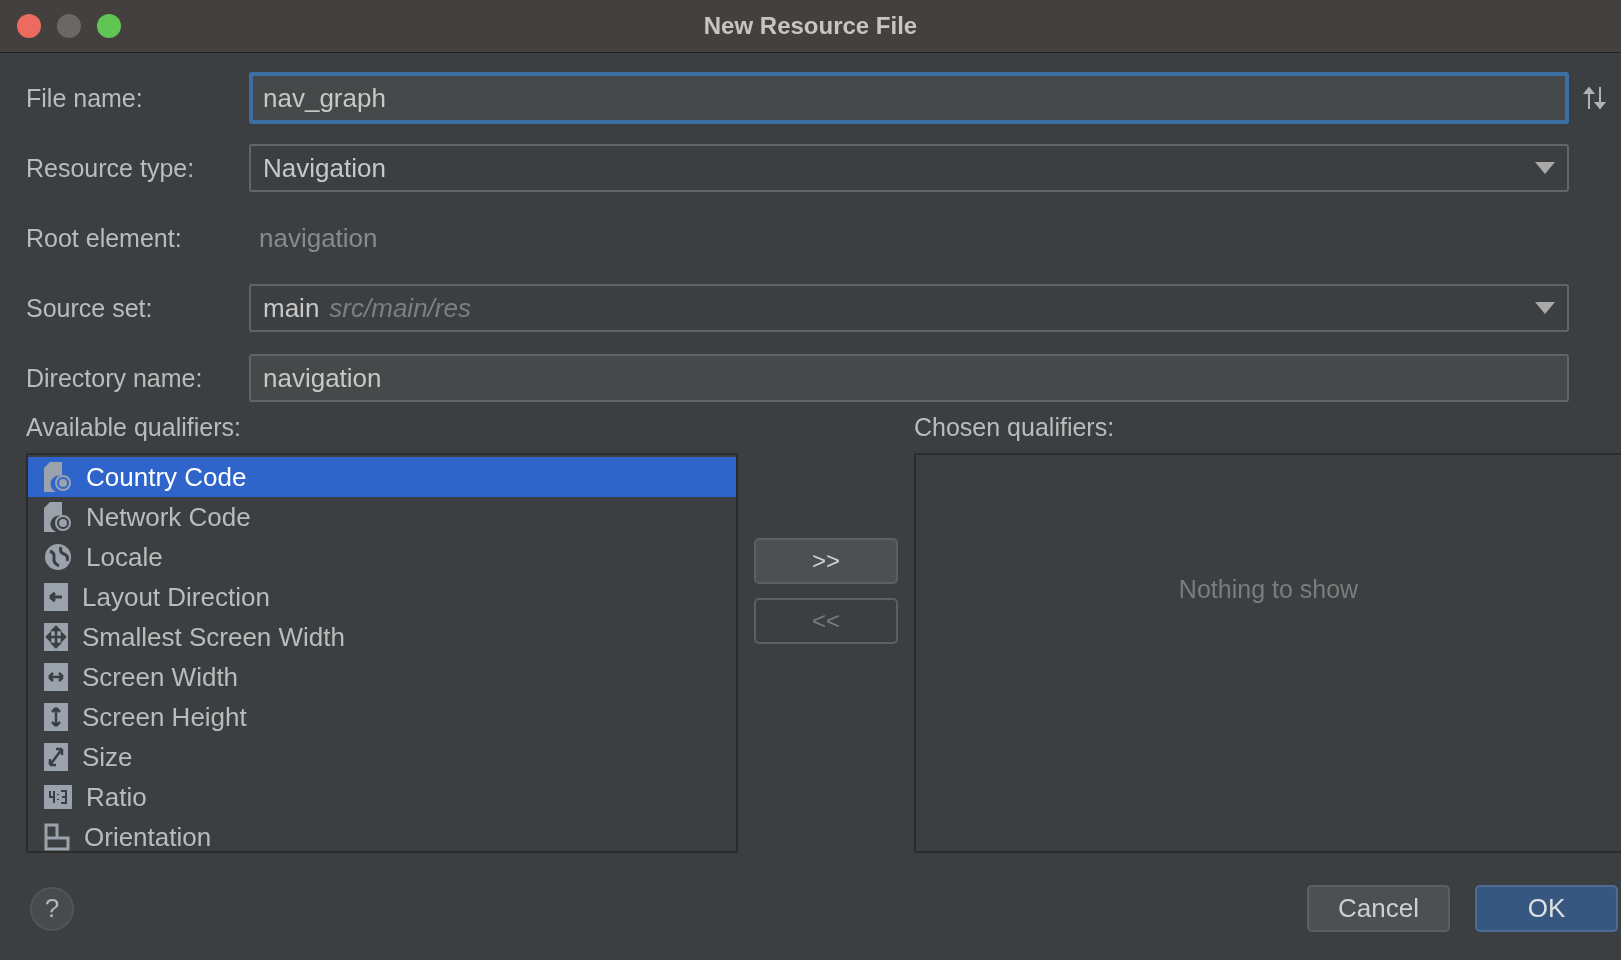 The width and height of the screenshot is (1621, 960). Describe the element at coordinates (382, 637) in the screenshot. I see `qualifier-item: Smallest Screen Width` at that location.